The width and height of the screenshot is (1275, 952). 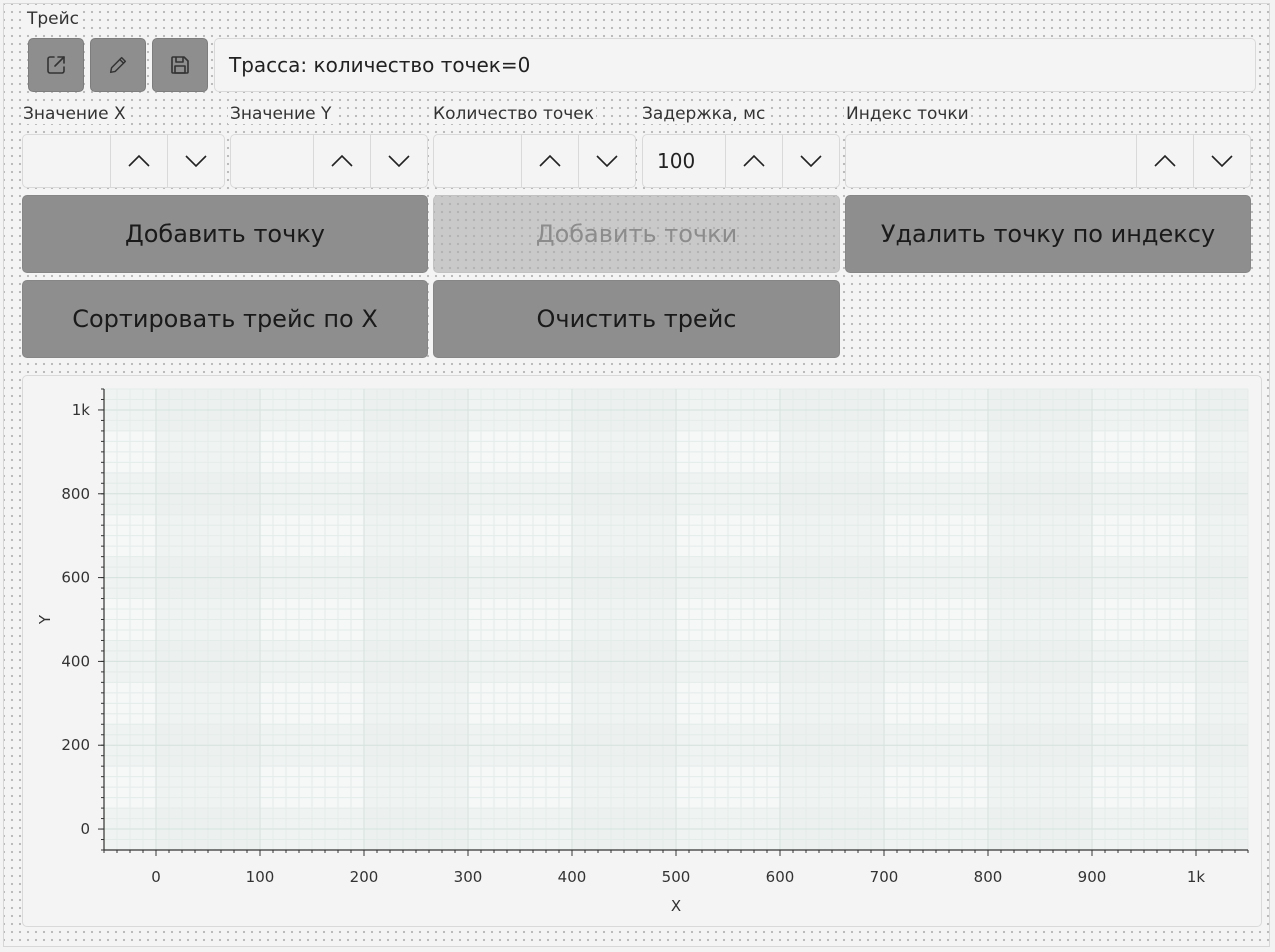 I want to click on sort-trace-by-x-button: Сортировать трейс по X, so click(x=225, y=319).